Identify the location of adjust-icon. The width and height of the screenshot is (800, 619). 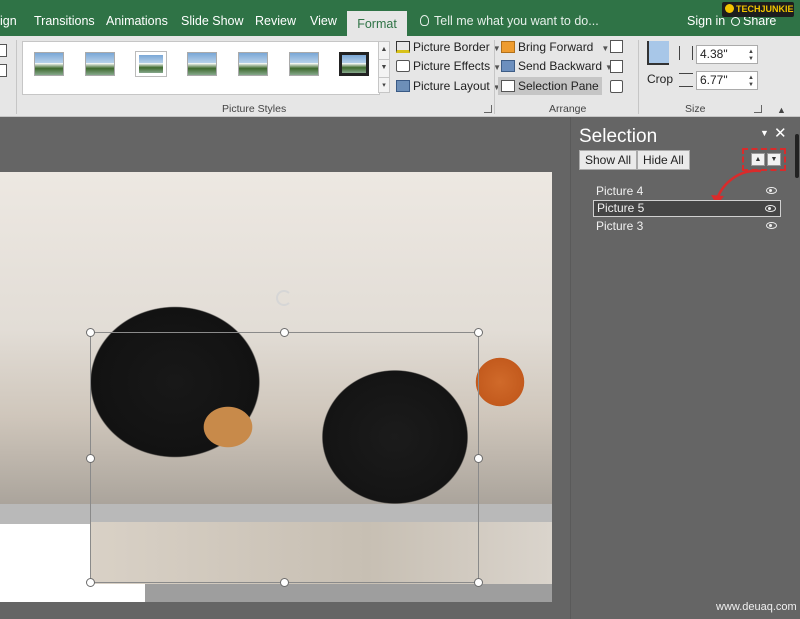
(3, 50).